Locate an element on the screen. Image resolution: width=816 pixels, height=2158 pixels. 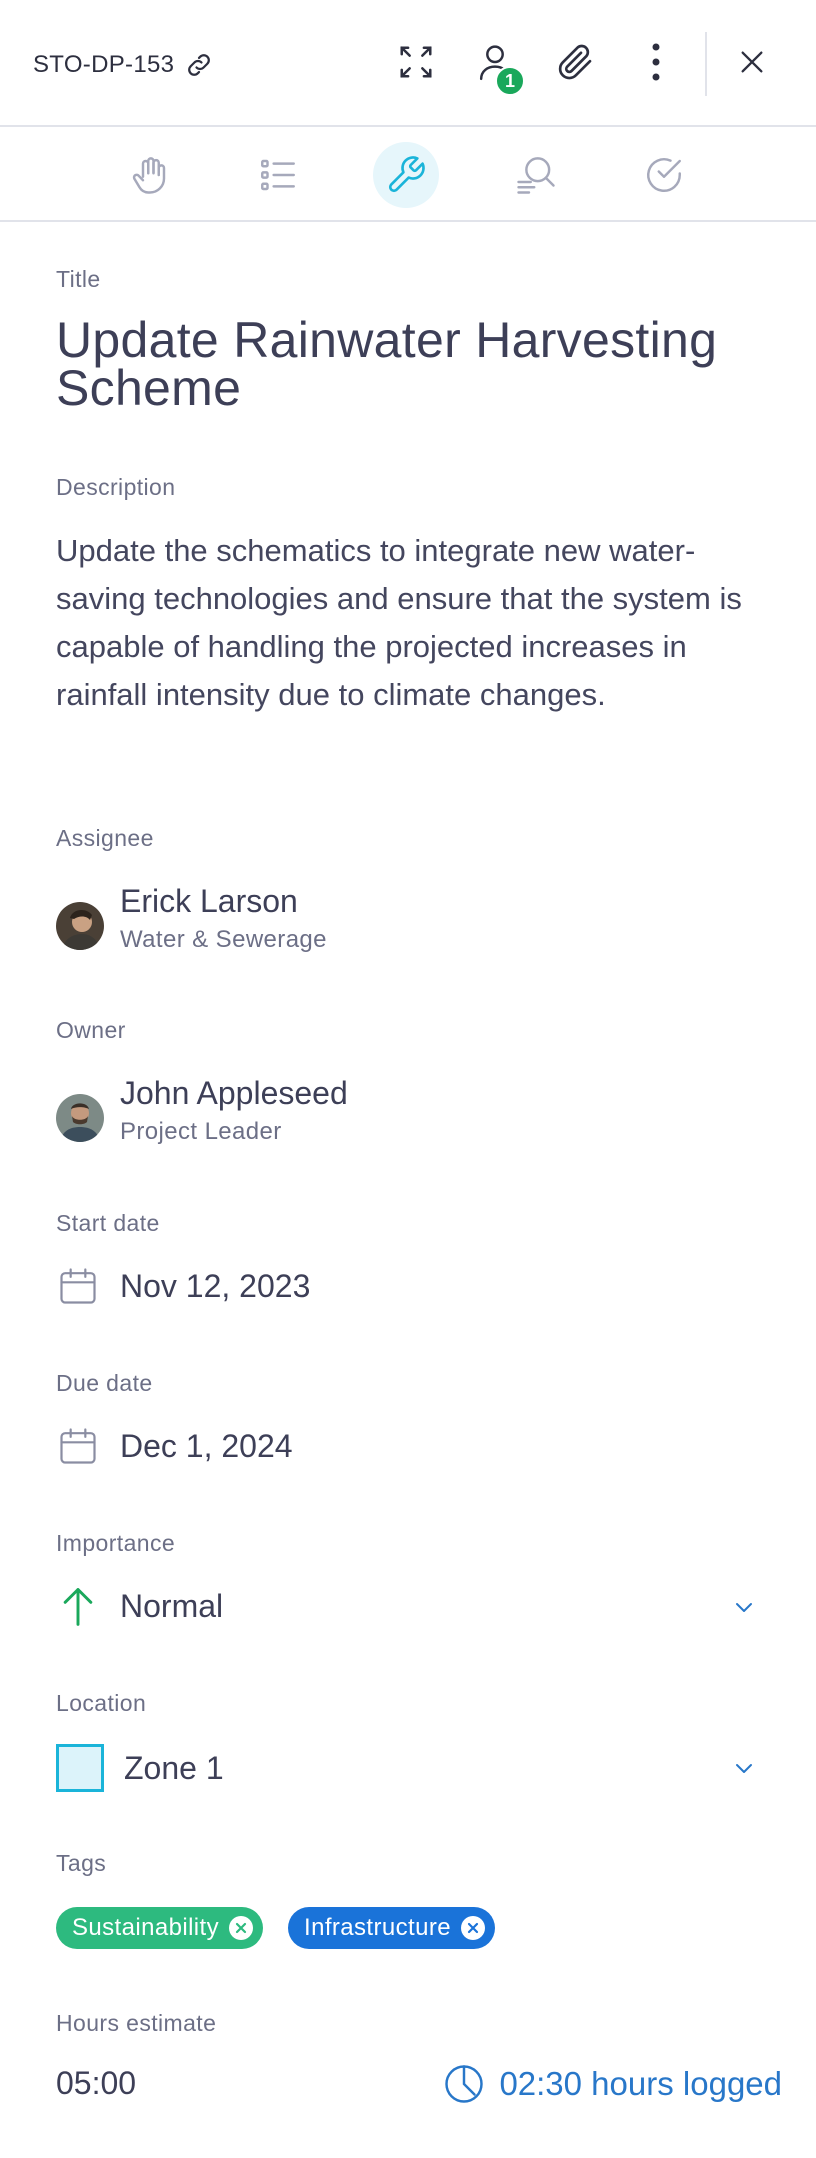
due-date-value: Dec 1, 2024 is located at coordinates (206, 1445).